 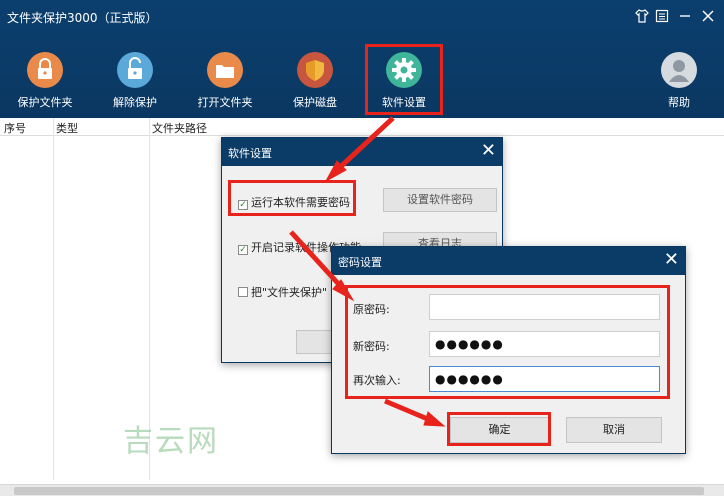 What do you see at coordinates (508, 261) in the screenshot?
I see `password-dialog-titlebar: 密码设置 ✕` at bounding box center [508, 261].